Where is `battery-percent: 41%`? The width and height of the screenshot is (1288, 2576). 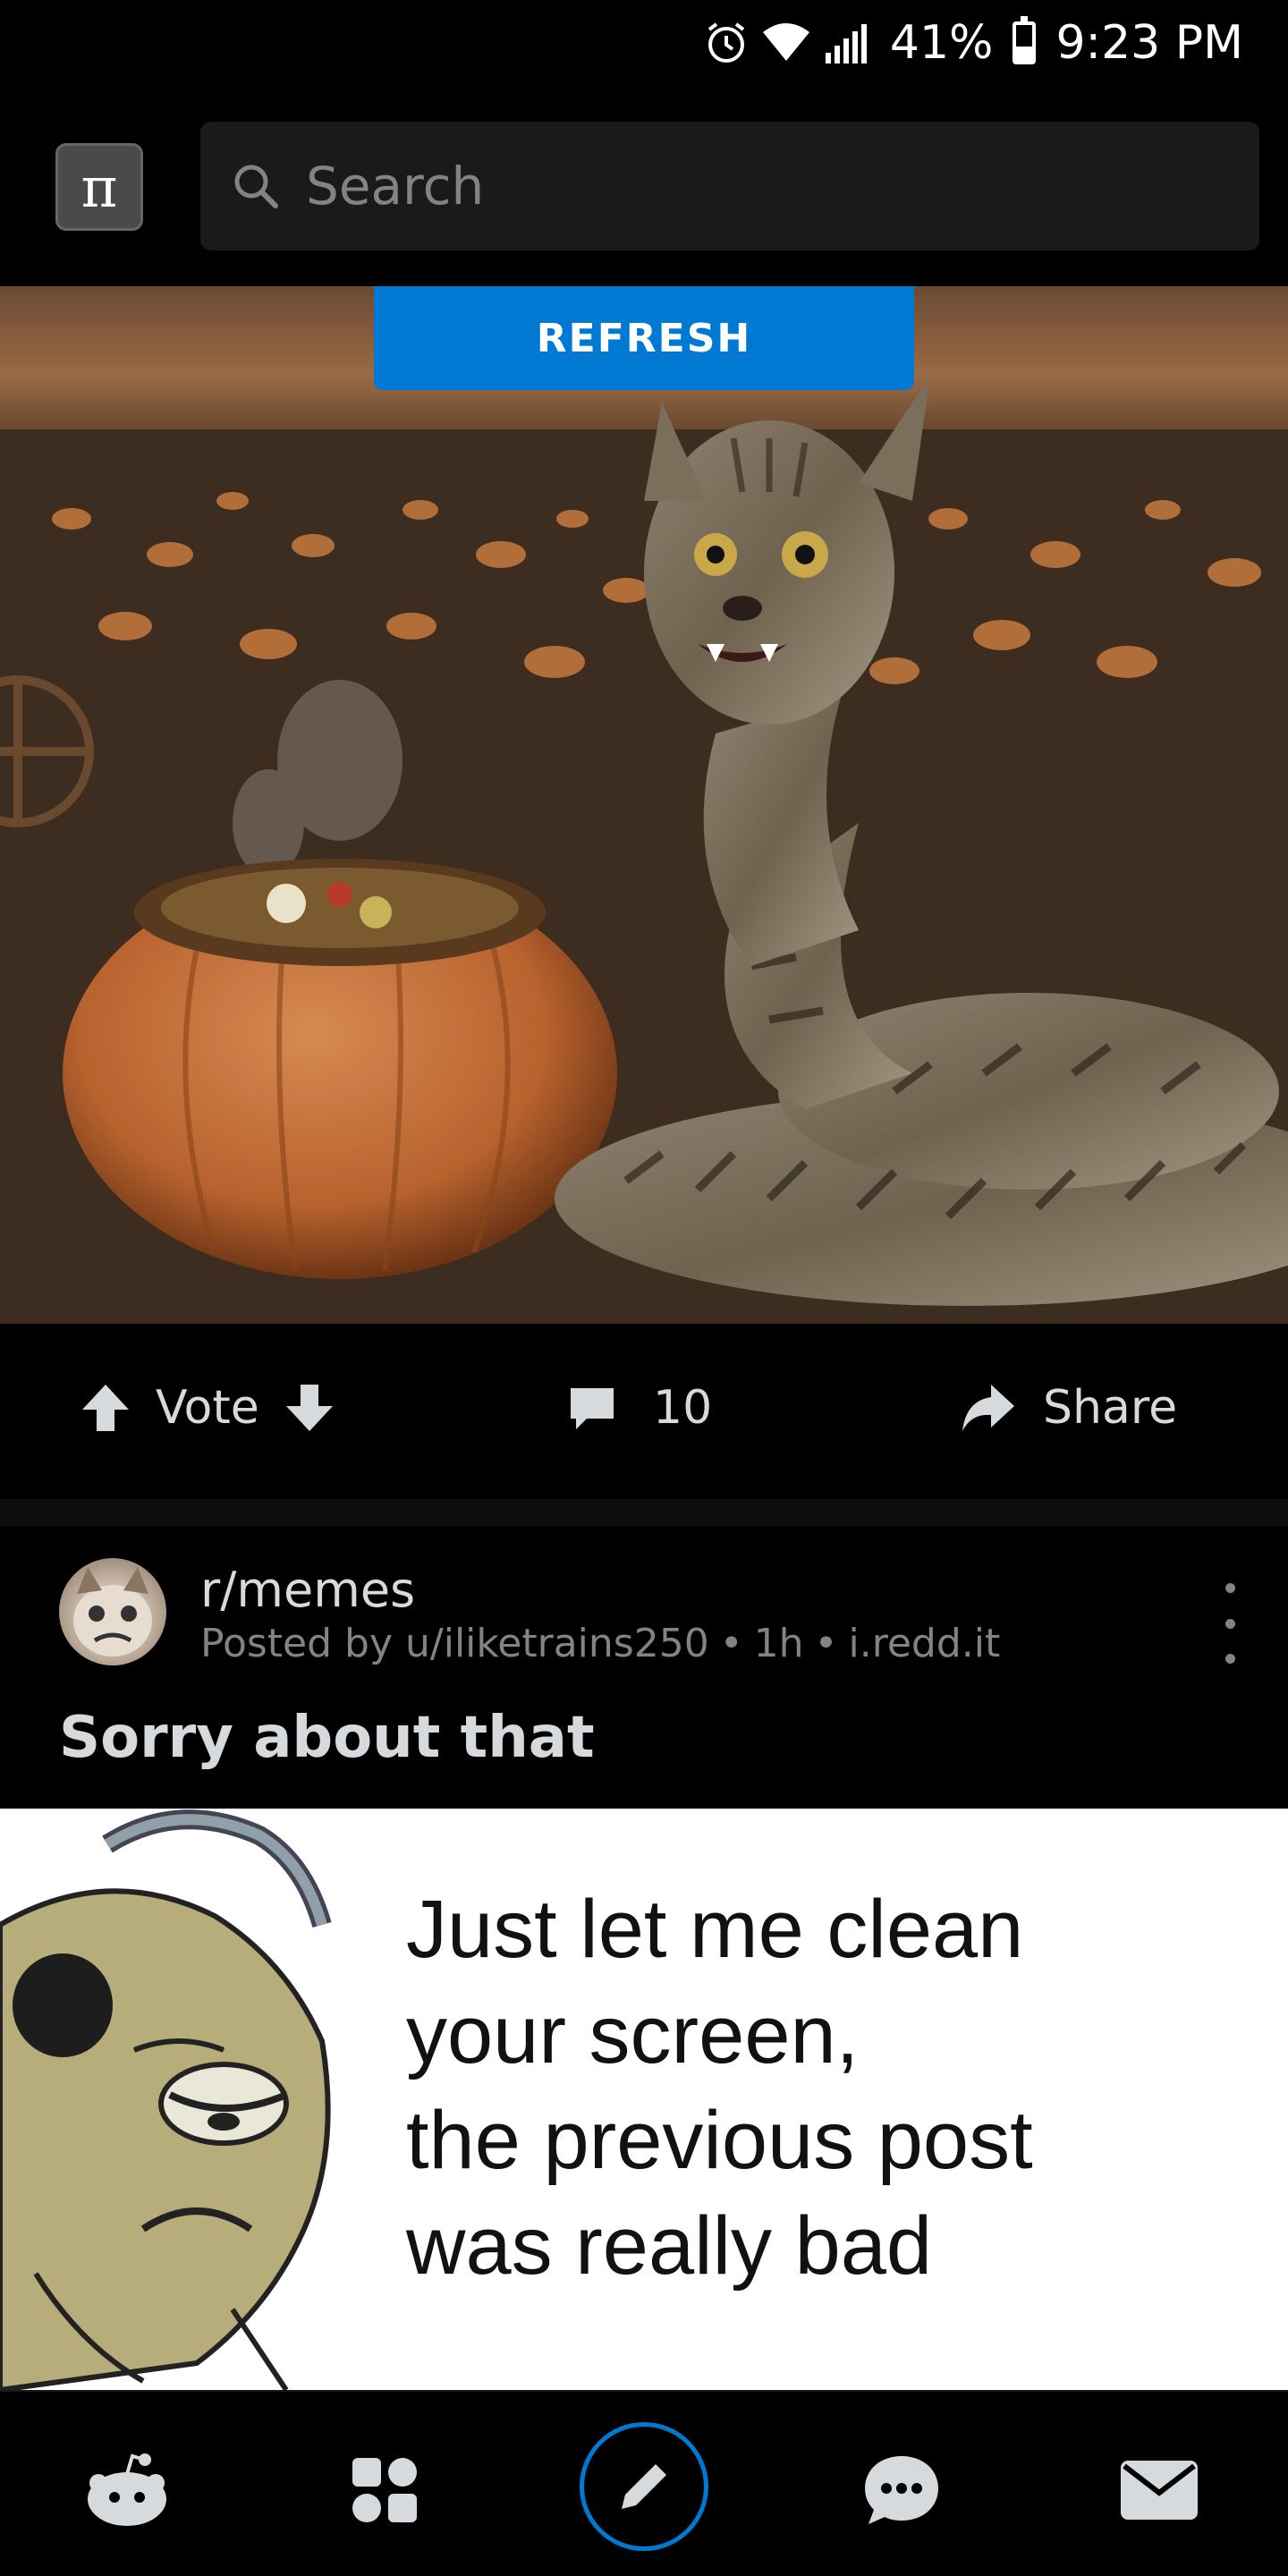
battery-percent: 41% is located at coordinates (941, 43).